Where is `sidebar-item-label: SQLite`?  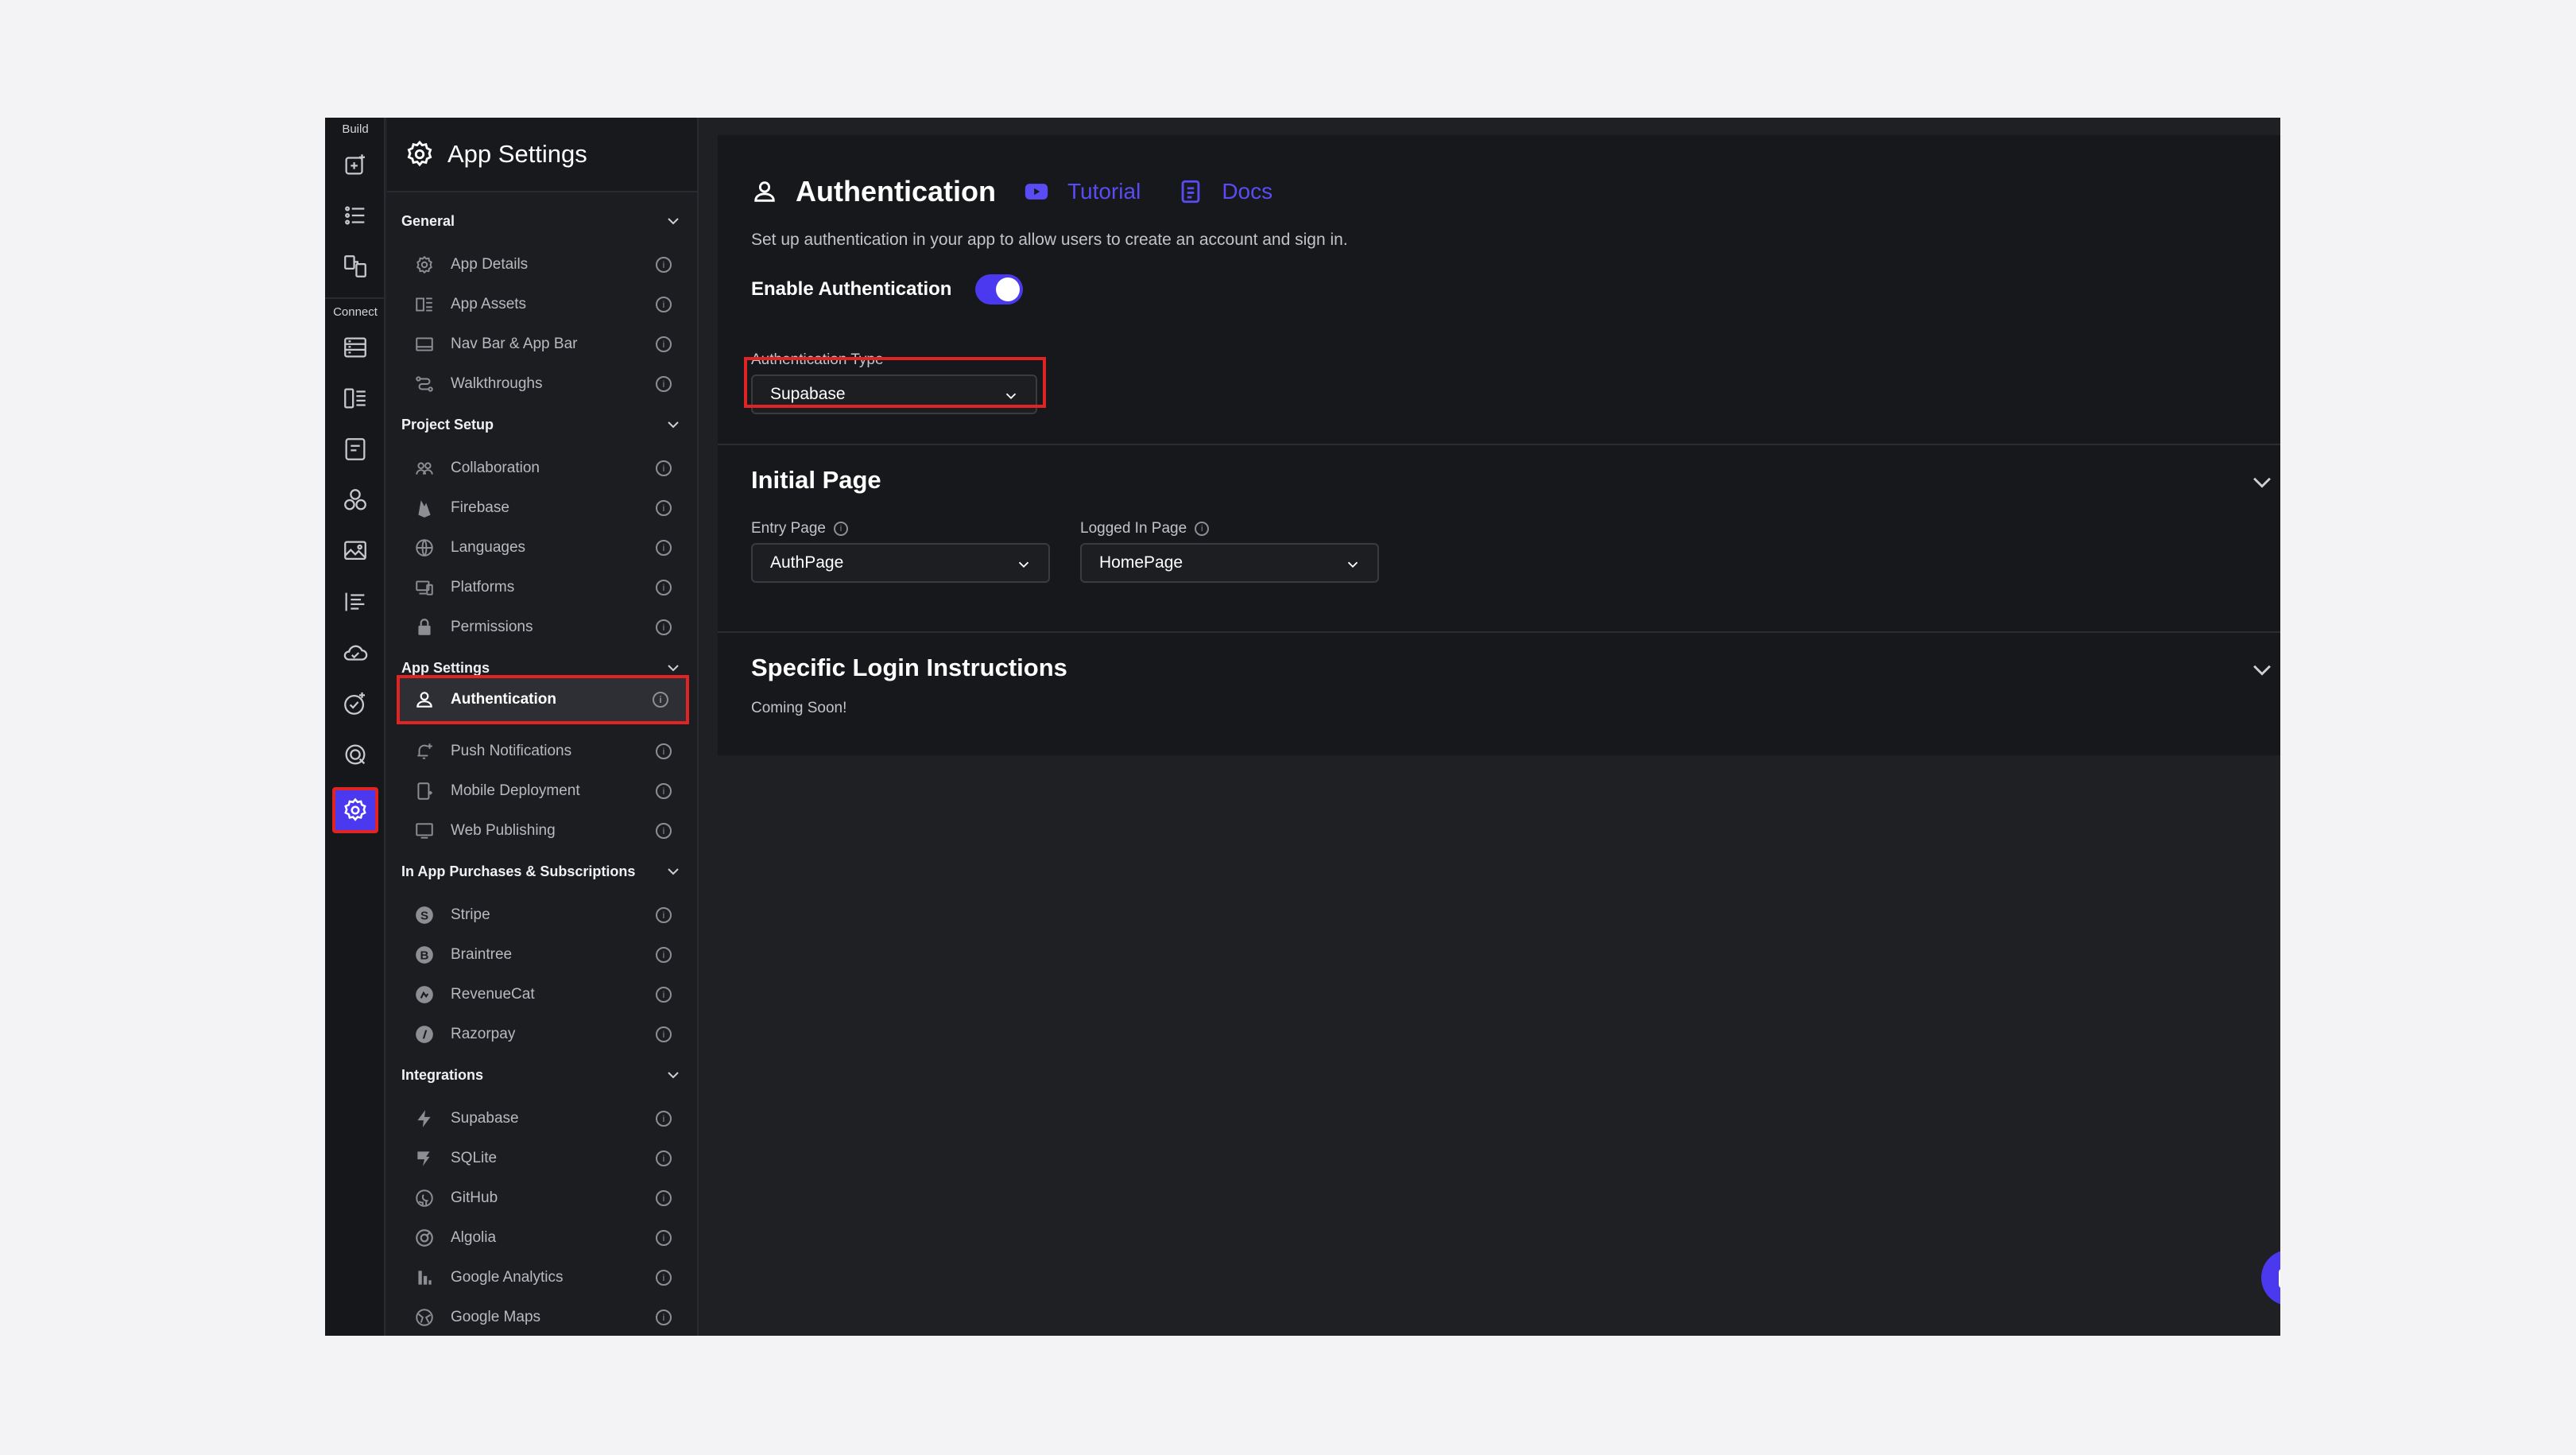
sidebar-item-label: SQLite is located at coordinates (474, 1158).